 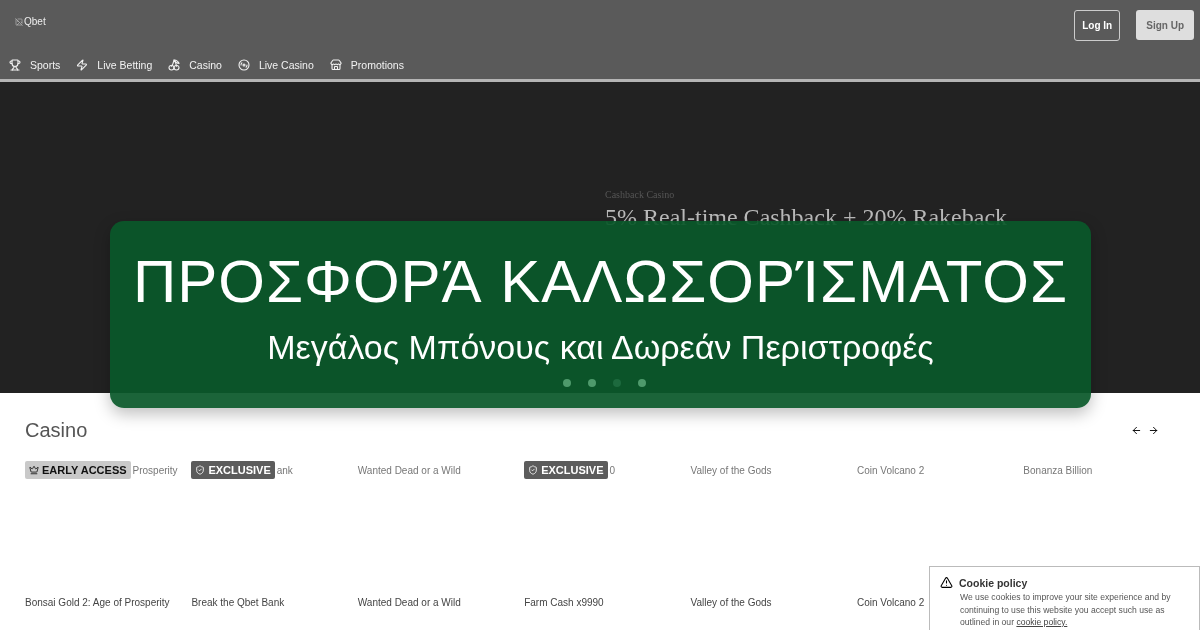 What do you see at coordinates (806, 217) in the screenshot?
I see `banner-title: 5% Real-time Cashback + 20% Rakeback` at bounding box center [806, 217].